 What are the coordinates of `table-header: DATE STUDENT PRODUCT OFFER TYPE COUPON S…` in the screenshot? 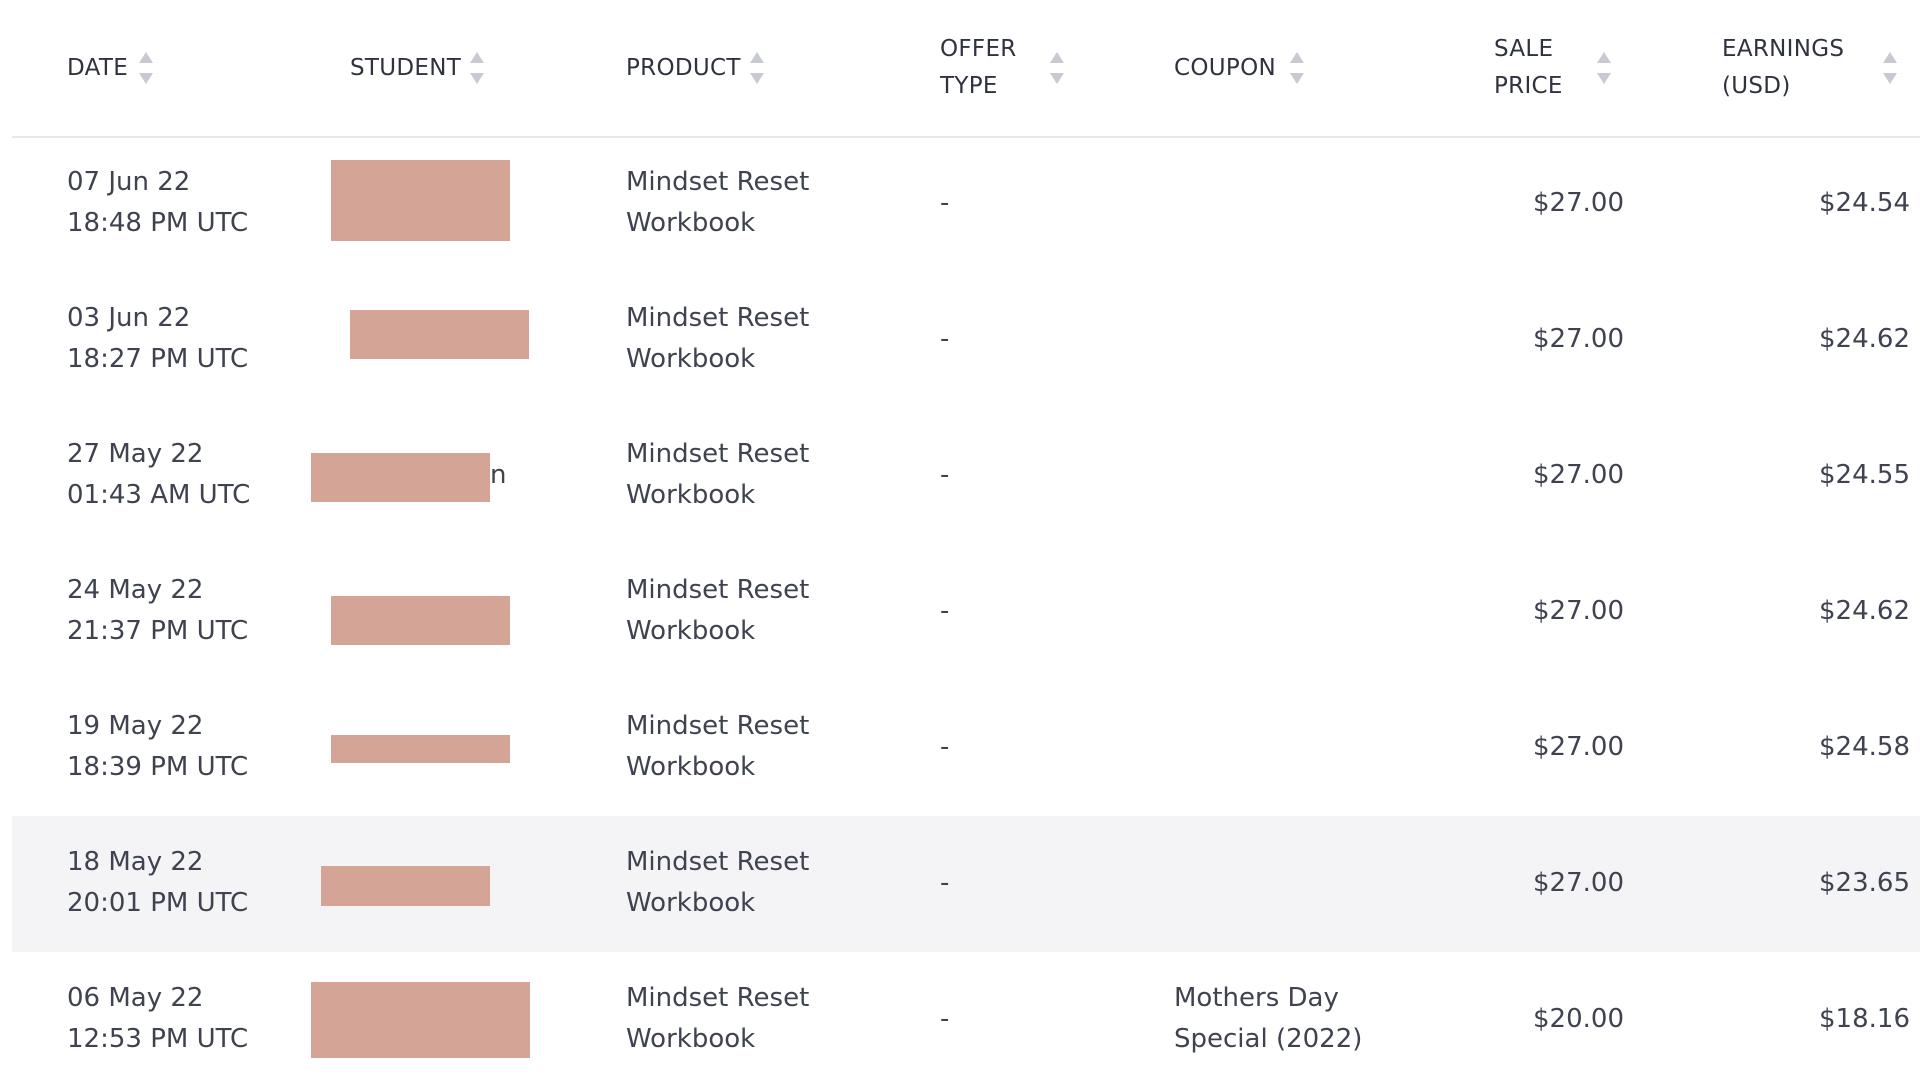 It's located at (960, 68).